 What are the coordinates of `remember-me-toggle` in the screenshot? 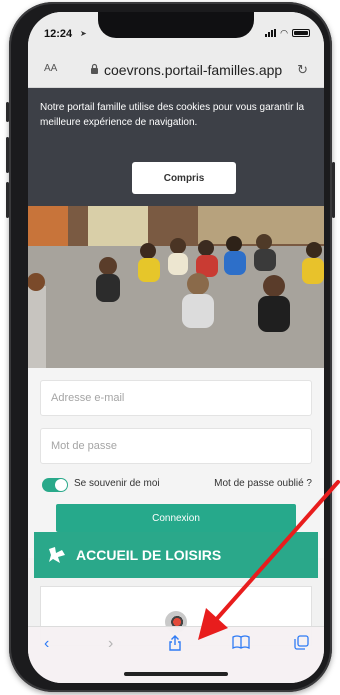 It's located at (55, 485).